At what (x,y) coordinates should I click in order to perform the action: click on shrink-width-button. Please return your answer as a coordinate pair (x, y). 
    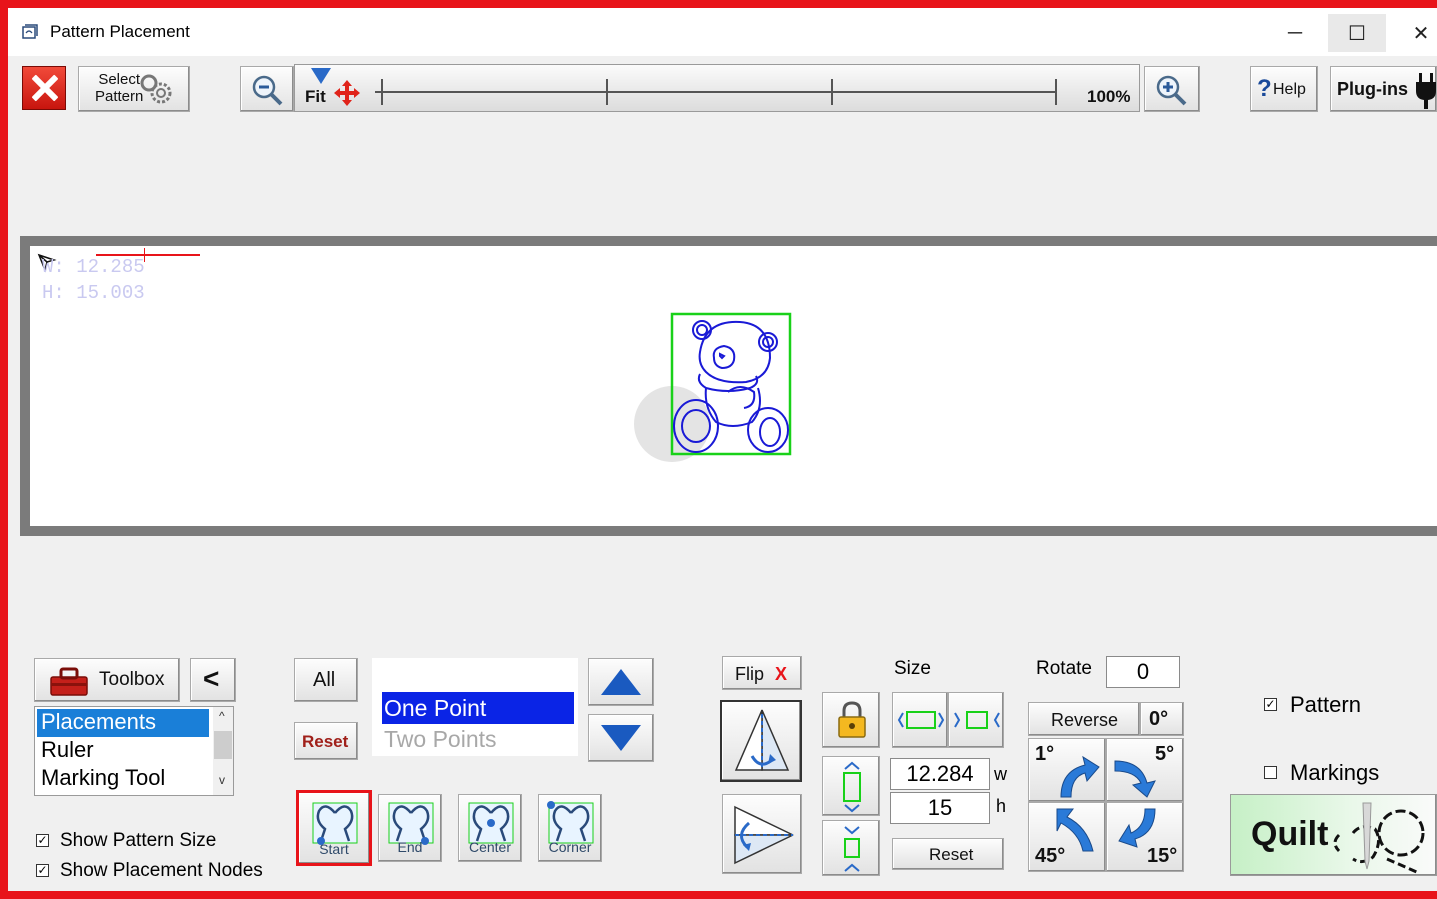
    Looking at the image, I should click on (976, 720).